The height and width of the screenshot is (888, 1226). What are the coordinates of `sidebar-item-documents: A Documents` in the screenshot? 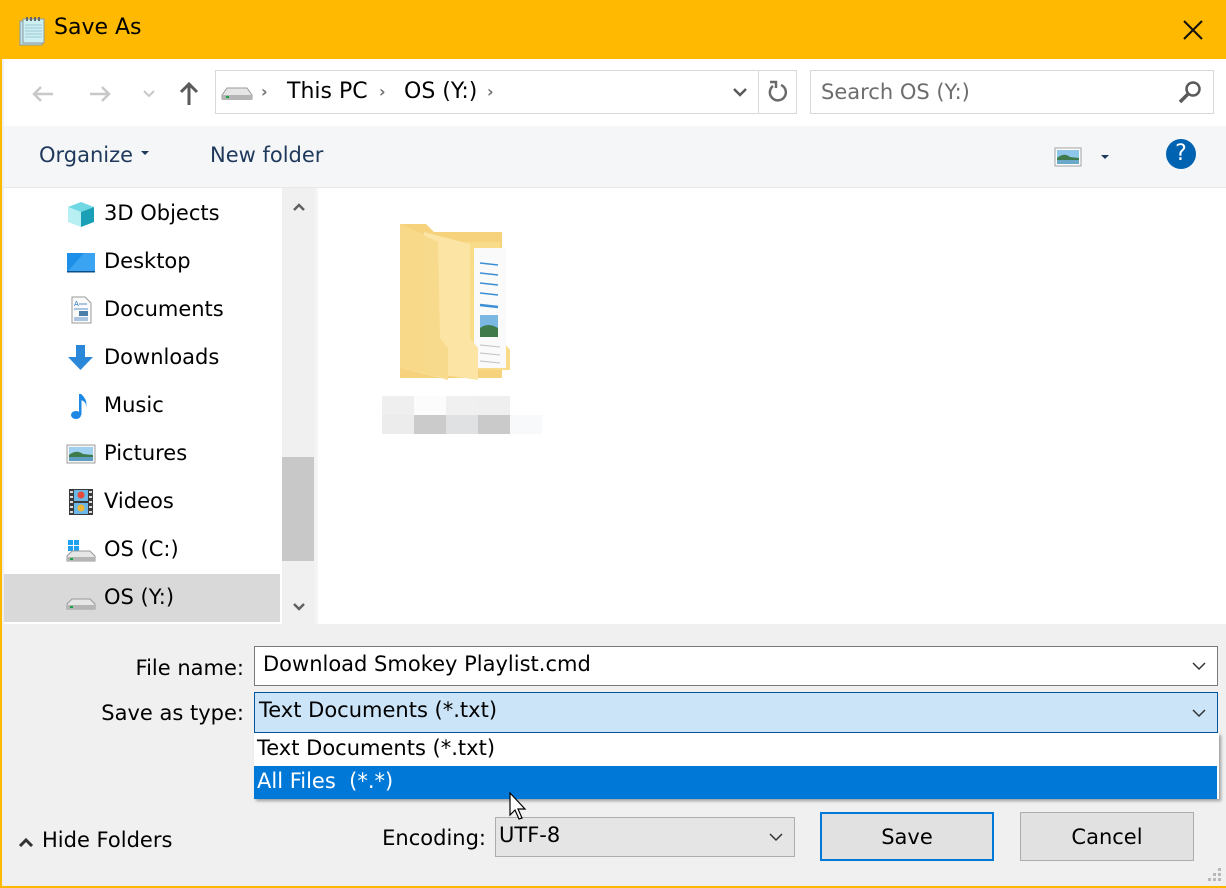 It's located at (142, 310).